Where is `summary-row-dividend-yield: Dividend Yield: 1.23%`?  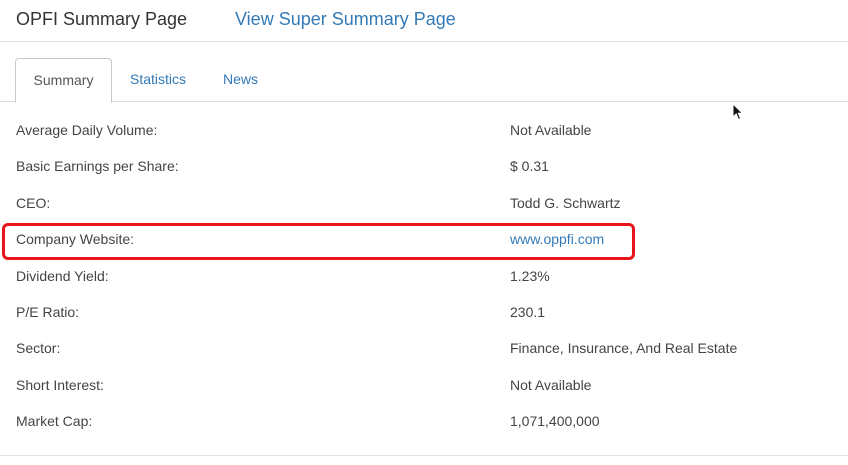
summary-row-dividend-yield: Dividend Yield: 1.23% is located at coordinates (424, 277).